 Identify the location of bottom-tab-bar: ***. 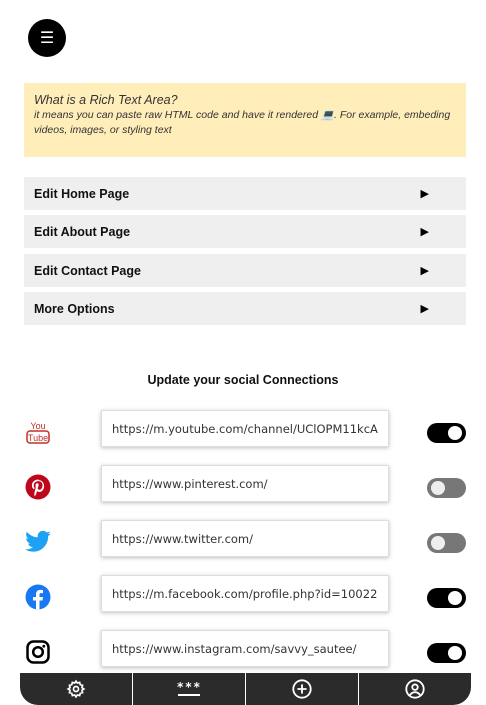
(245, 689).